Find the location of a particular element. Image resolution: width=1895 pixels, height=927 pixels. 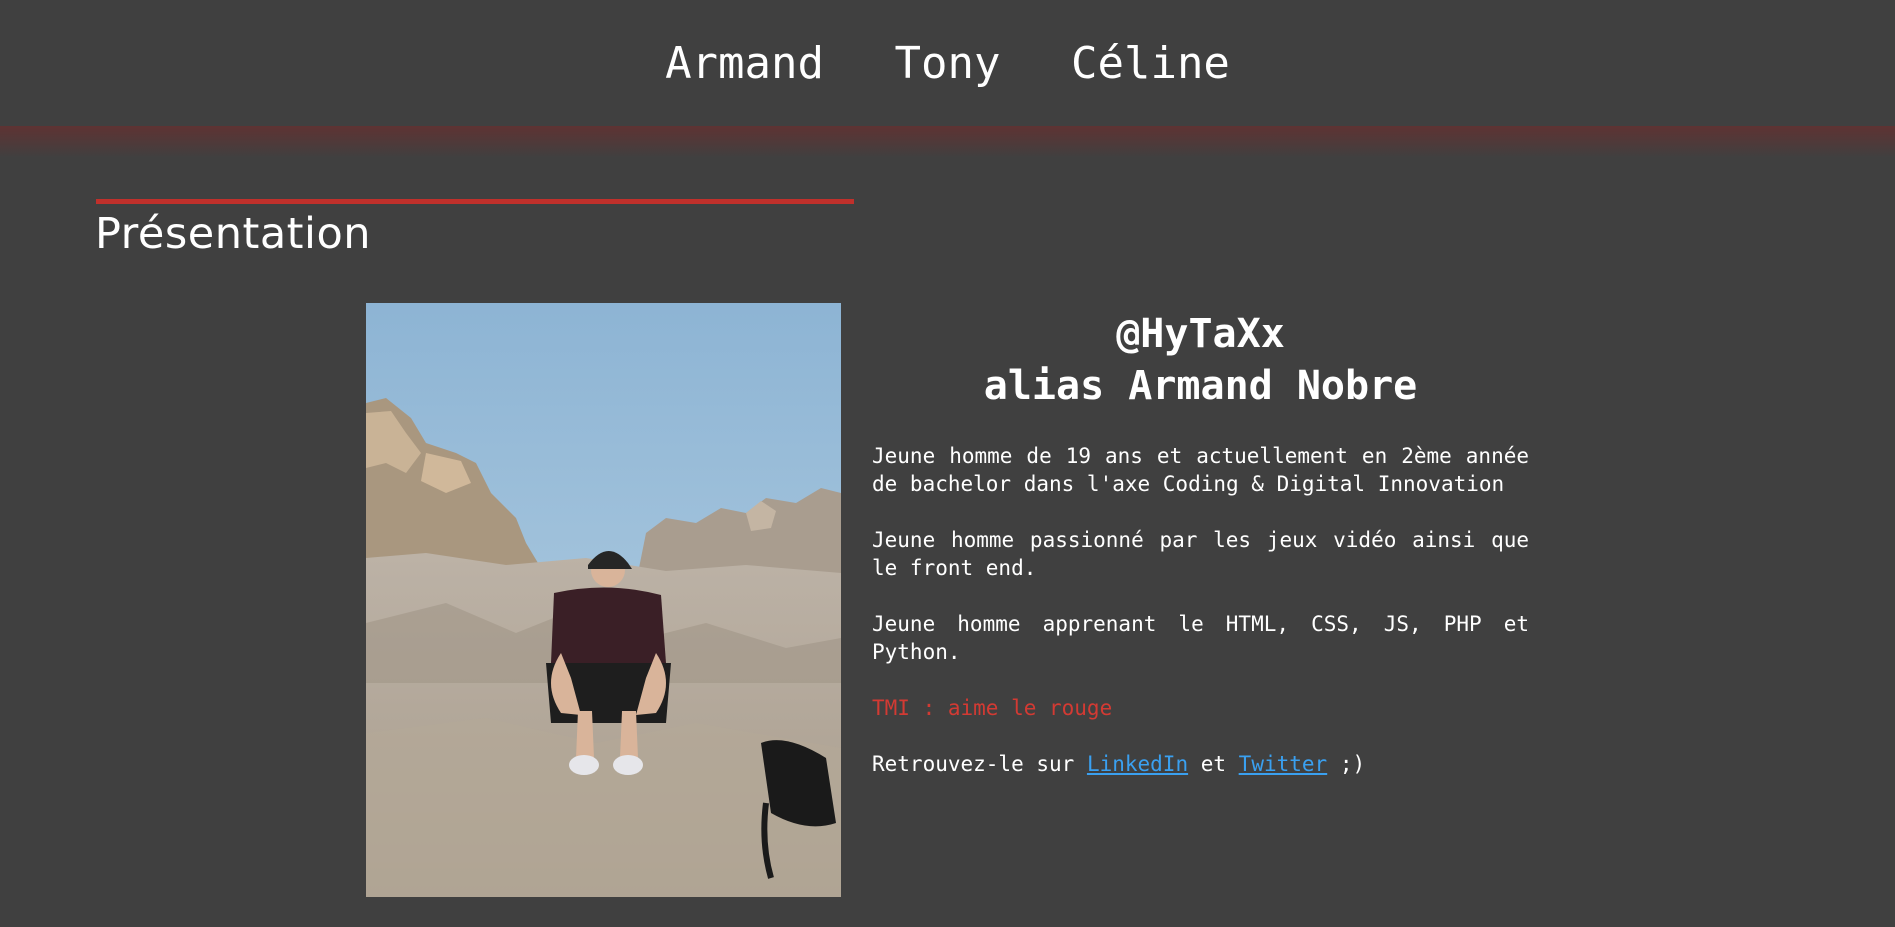

bio-find-links: Retrouvez-le sur LinkedIn et Twitter ;) is located at coordinates (1200, 764).